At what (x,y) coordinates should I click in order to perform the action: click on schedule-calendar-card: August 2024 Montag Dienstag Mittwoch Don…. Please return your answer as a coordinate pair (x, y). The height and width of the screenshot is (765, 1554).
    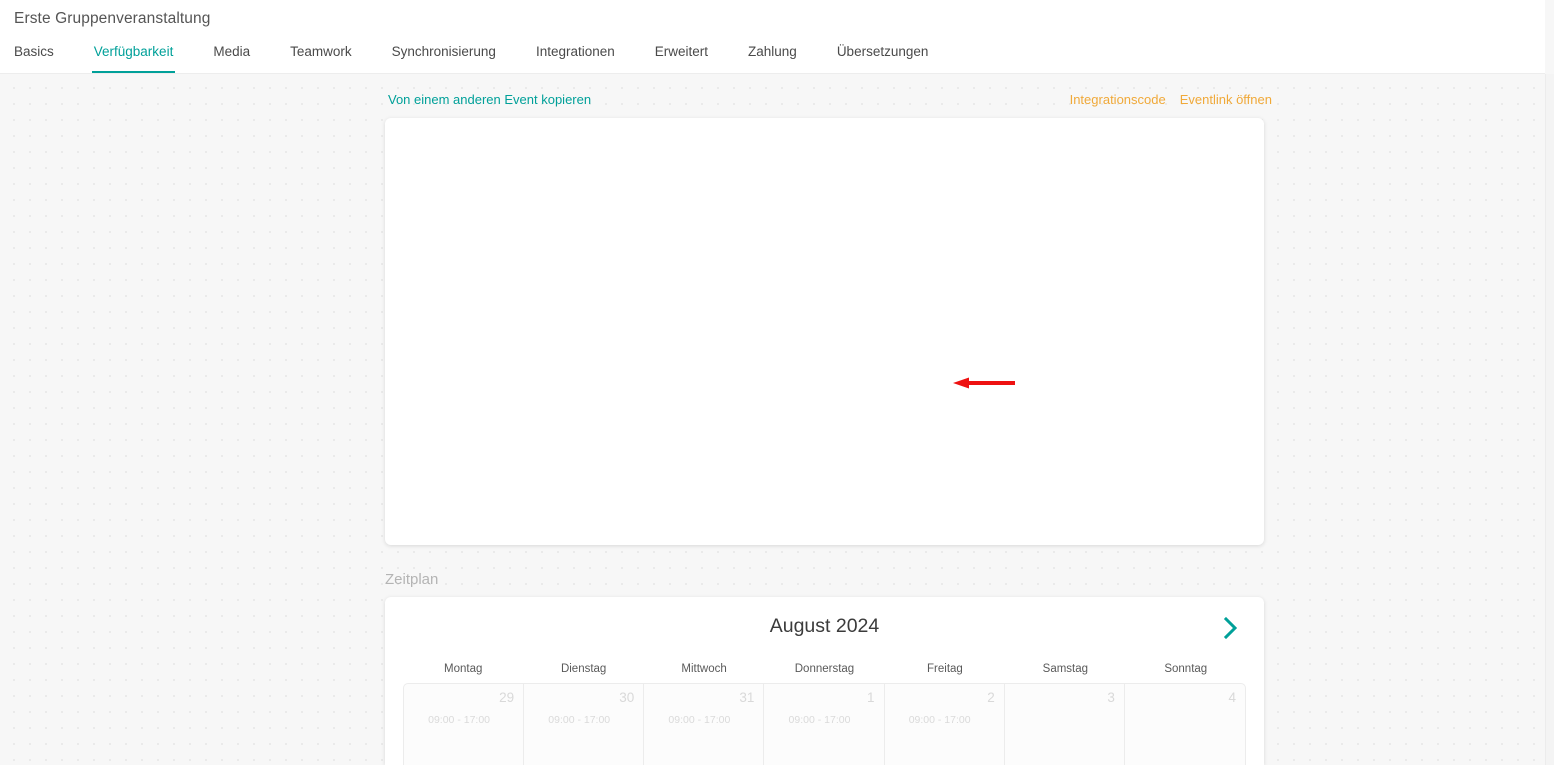
    Looking at the image, I should click on (824, 681).